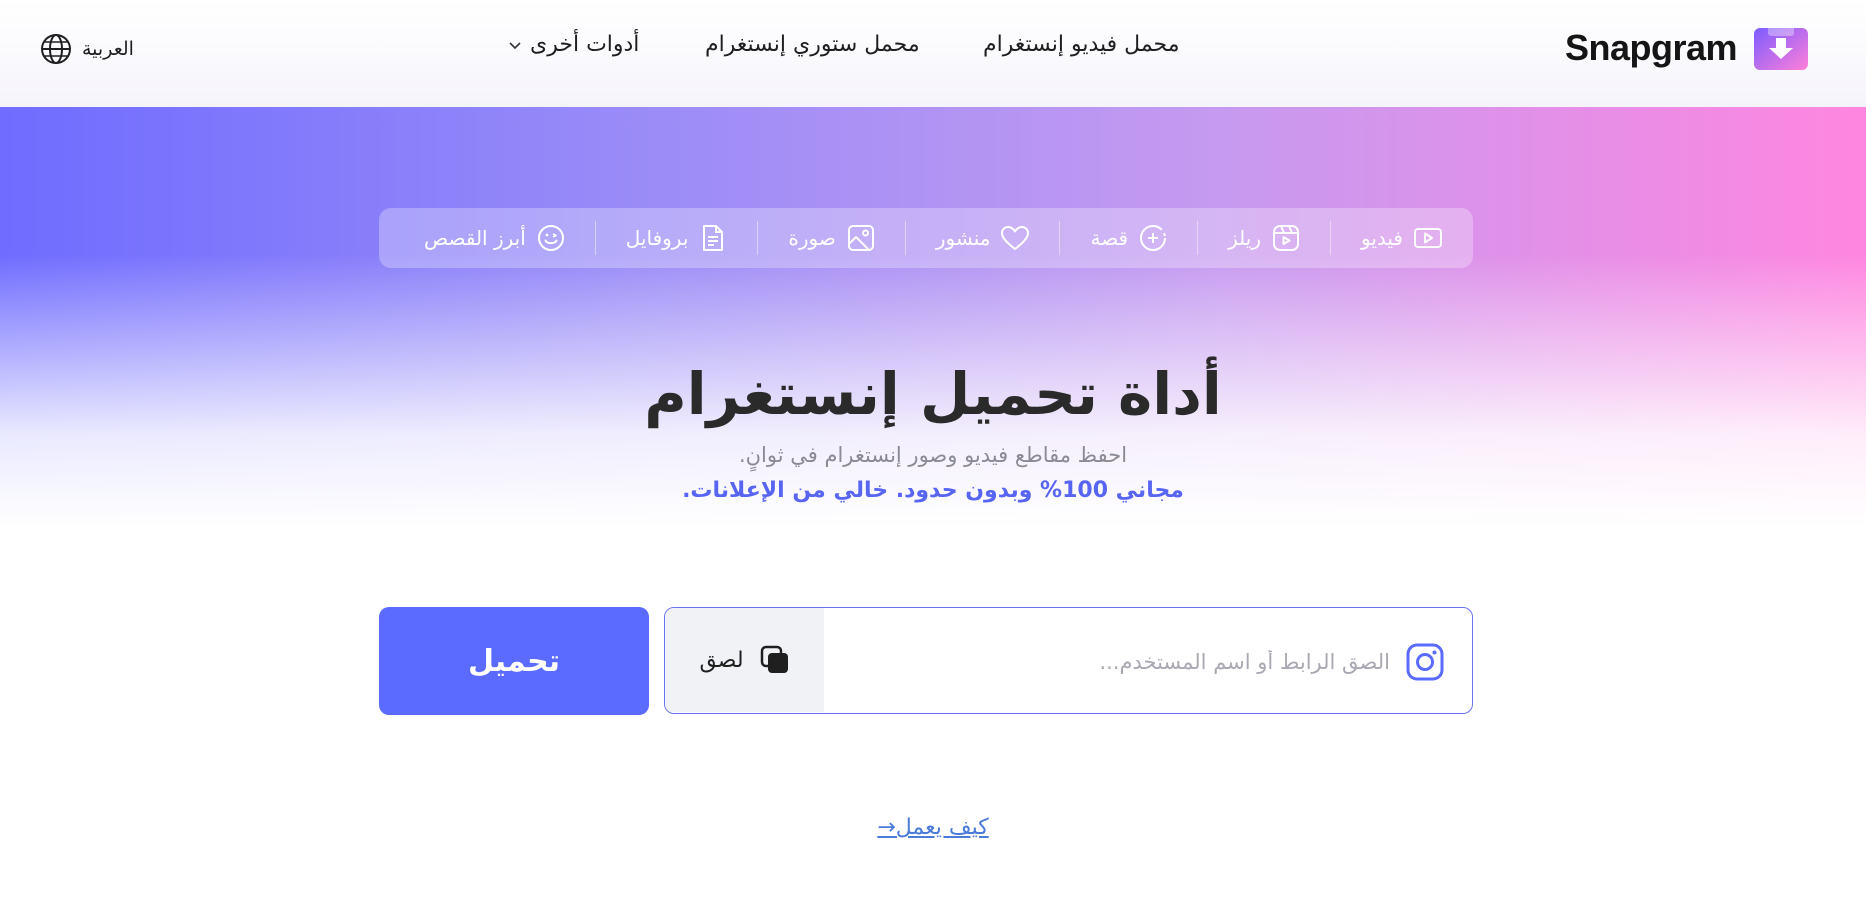  What do you see at coordinates (514, 661) in the screenshot?
I see `download-button: تحميل` at bounding box center [514, 661].